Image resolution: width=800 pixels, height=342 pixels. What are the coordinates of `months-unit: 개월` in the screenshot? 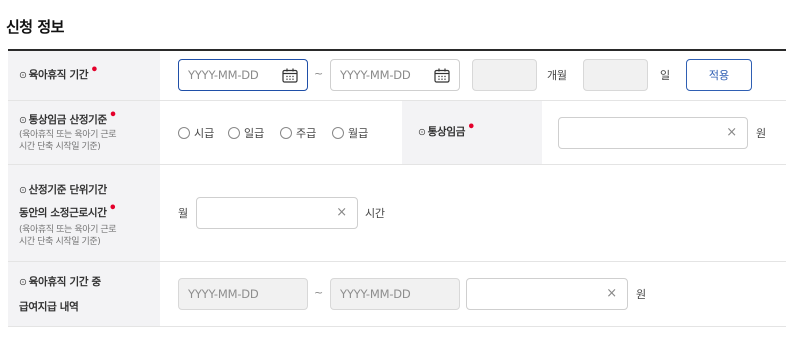 It's located at (557, 75).